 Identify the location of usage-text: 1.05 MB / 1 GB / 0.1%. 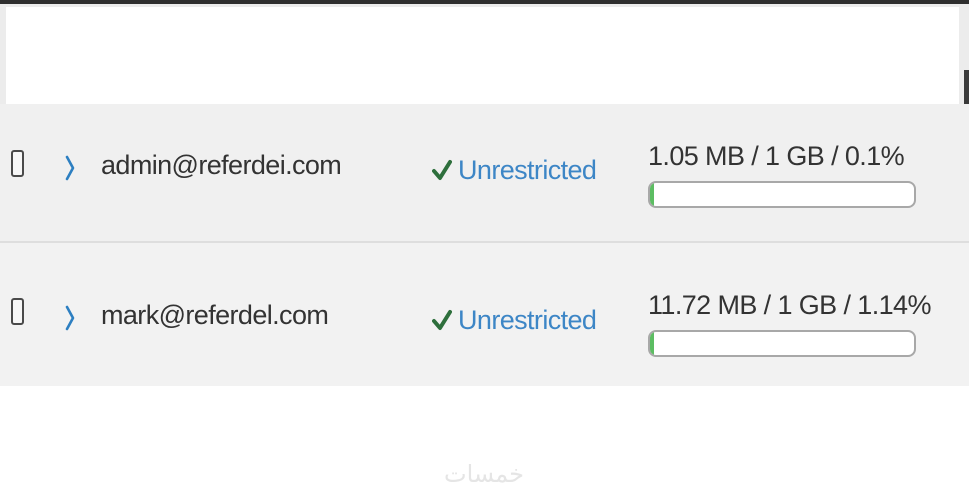
(776, 156).